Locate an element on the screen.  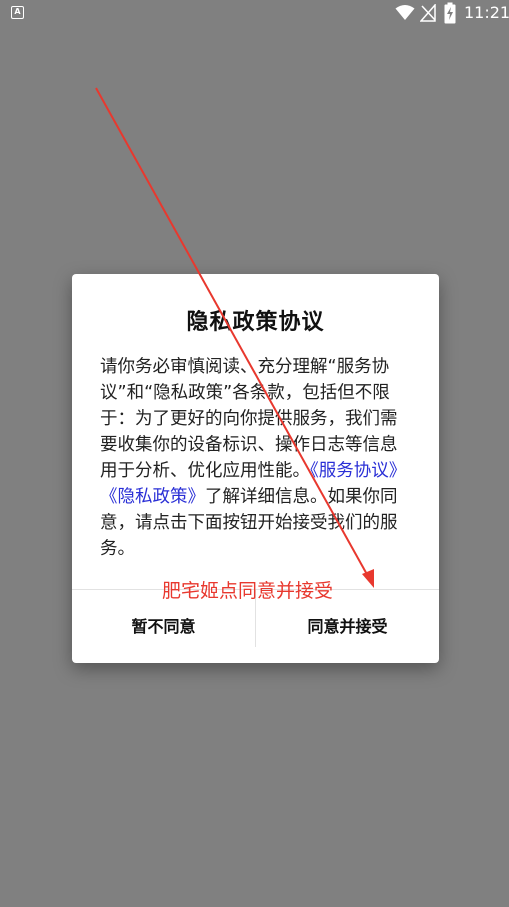
wifi-icon is located at coordinates (405, 12).